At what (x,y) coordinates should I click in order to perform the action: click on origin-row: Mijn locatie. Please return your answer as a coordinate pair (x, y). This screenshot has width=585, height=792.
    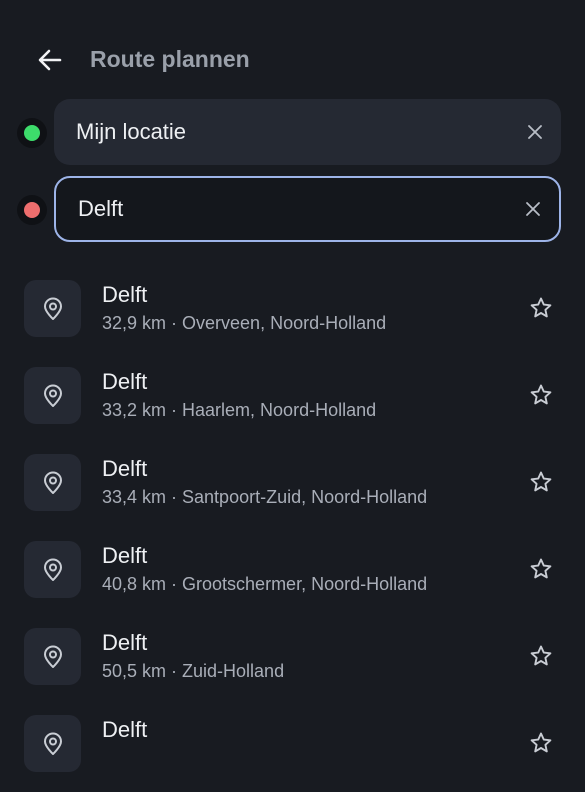
    Looking at the image, I should click on (292, 133).